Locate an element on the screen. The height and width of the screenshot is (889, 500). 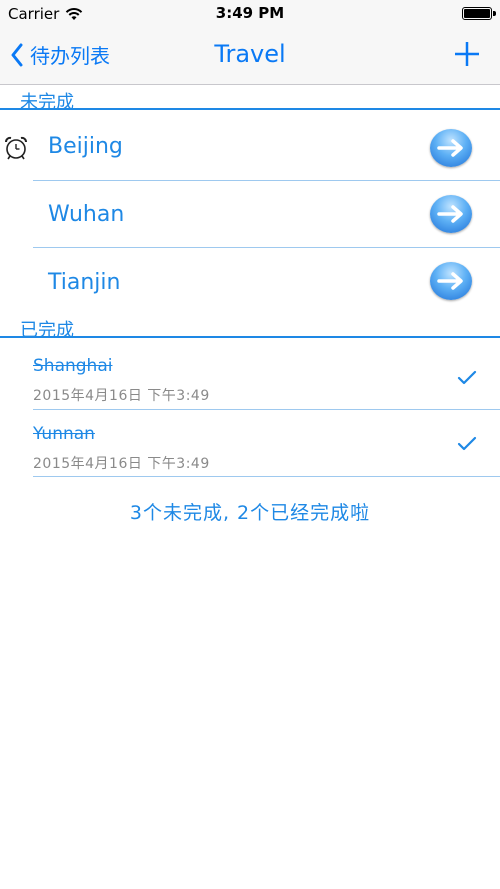
clock: 3:49 PM is located at coordinates (250, 13).